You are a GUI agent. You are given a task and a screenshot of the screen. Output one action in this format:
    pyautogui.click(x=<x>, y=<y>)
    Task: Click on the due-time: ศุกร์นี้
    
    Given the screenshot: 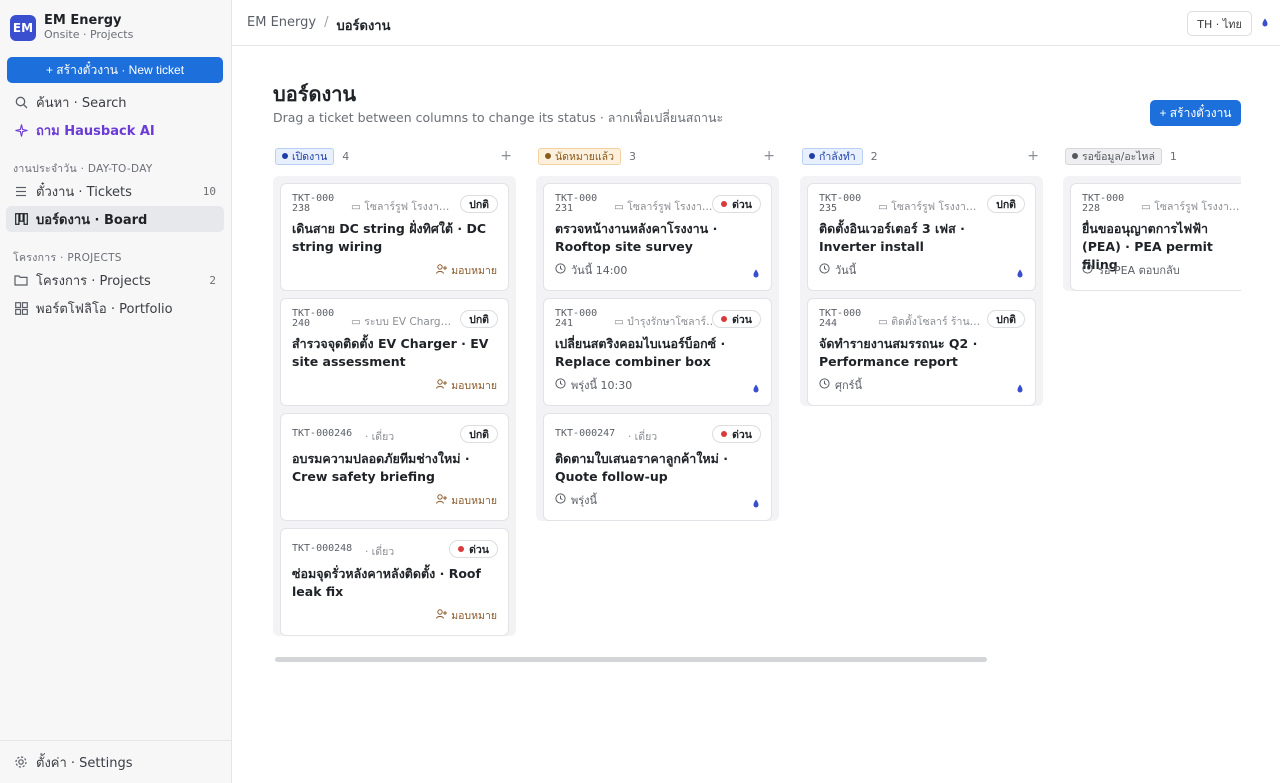 What is the action you would take?
    pyautogui.click(x=840, y=385)
    